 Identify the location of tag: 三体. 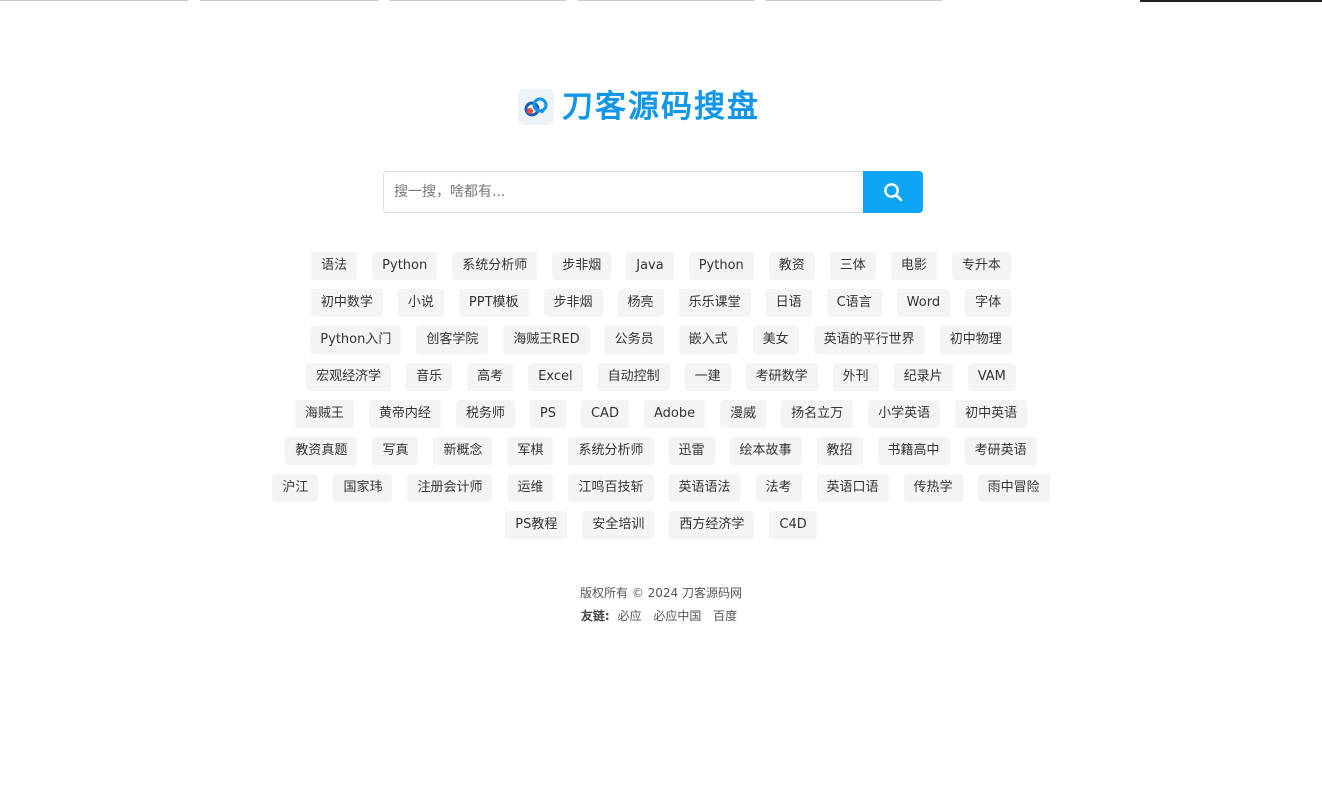
(852, 266).